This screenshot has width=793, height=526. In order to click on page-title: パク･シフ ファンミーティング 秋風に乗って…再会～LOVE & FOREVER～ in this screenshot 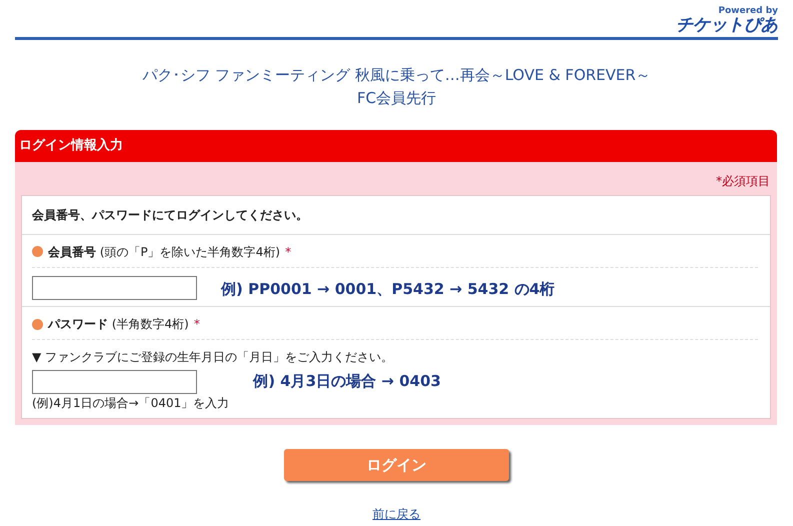, I will do `click(396, 75)`.